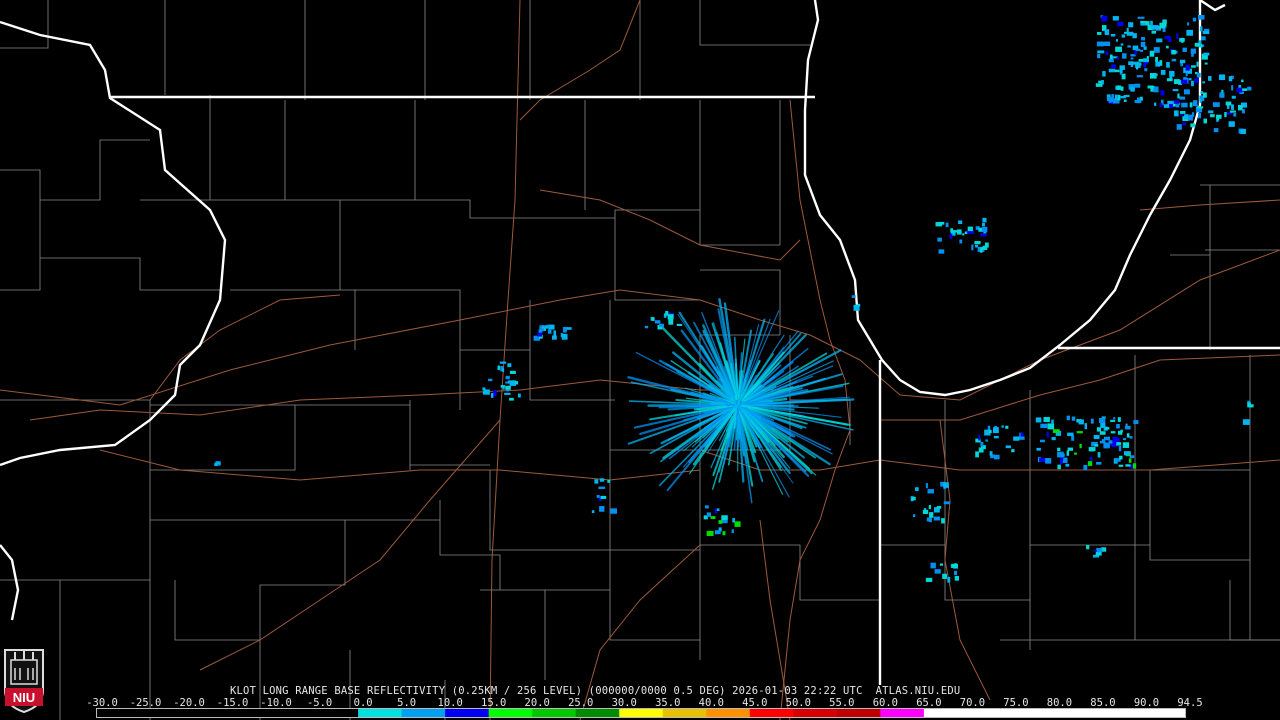  What do you see at coordinates (24, 681) in the screenshot?
I see `niu-logo-icon: NIU` at bounding box center [24, 681].